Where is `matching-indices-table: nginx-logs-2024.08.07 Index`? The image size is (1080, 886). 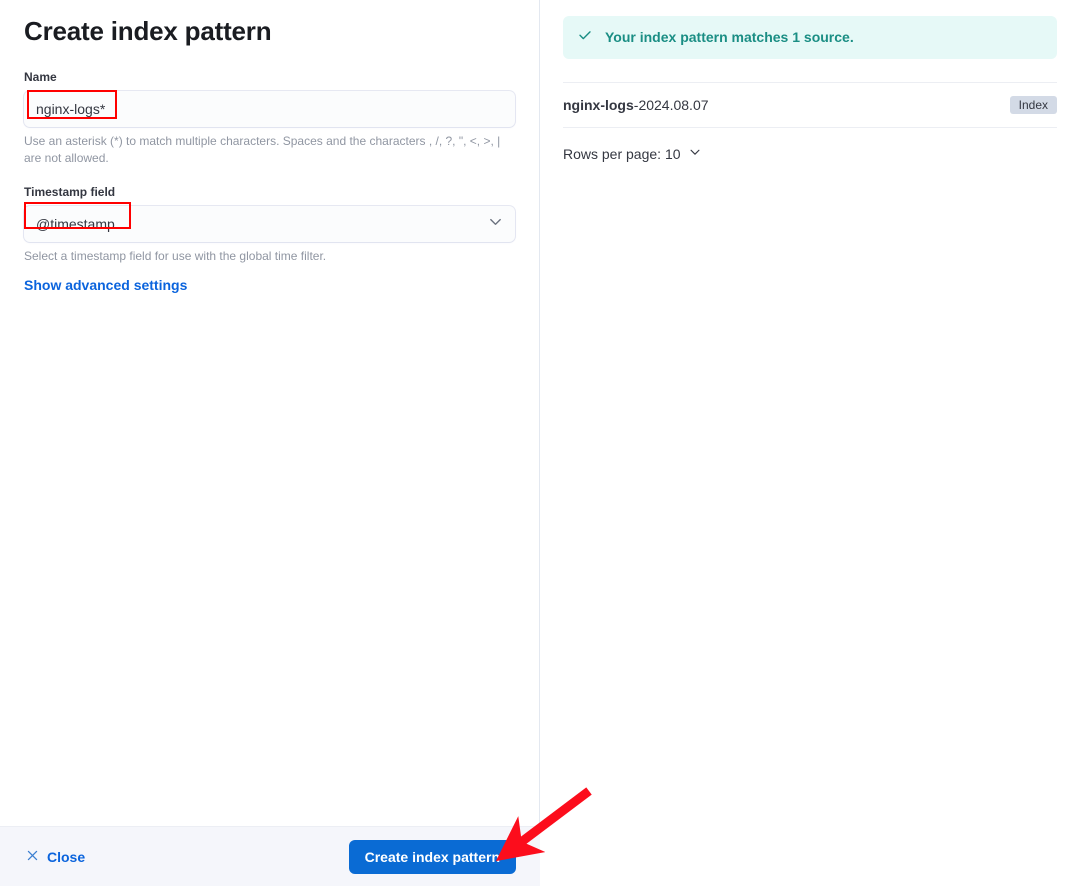 matching-indices-table: nginx-logs-2024.08.07 Index is located at coordinates (810, 105).